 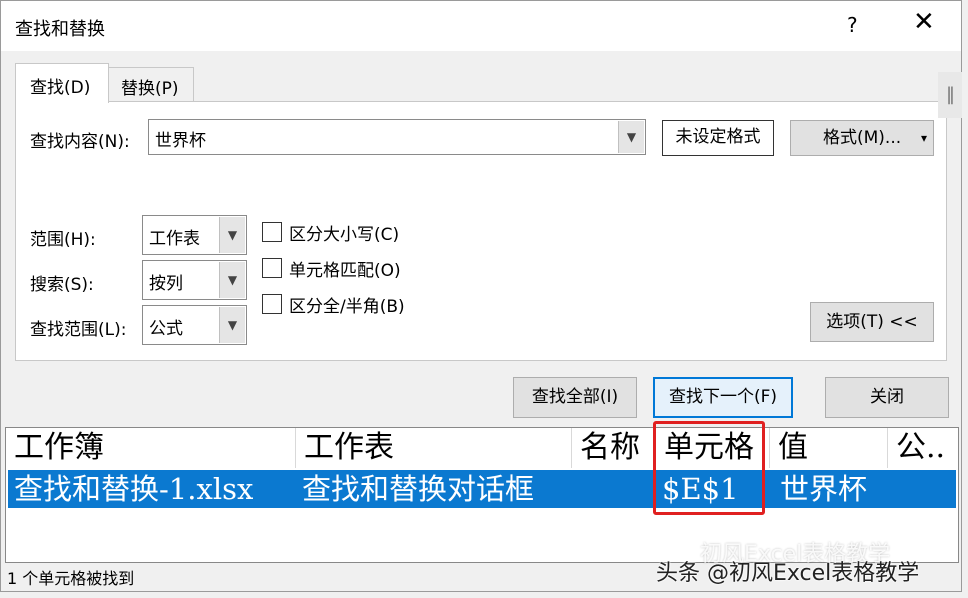 What do you see at coordinates (788, 573) in the screenshot?
I see `watermark-text: 头条 @初风Excel表格教学` at bounding box center [788, 573].